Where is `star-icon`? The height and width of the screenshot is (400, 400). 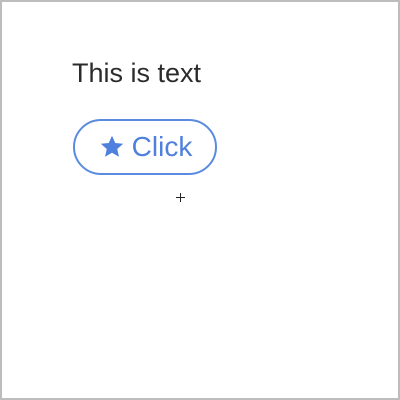
star-icon is located at coordinates (112, 147).